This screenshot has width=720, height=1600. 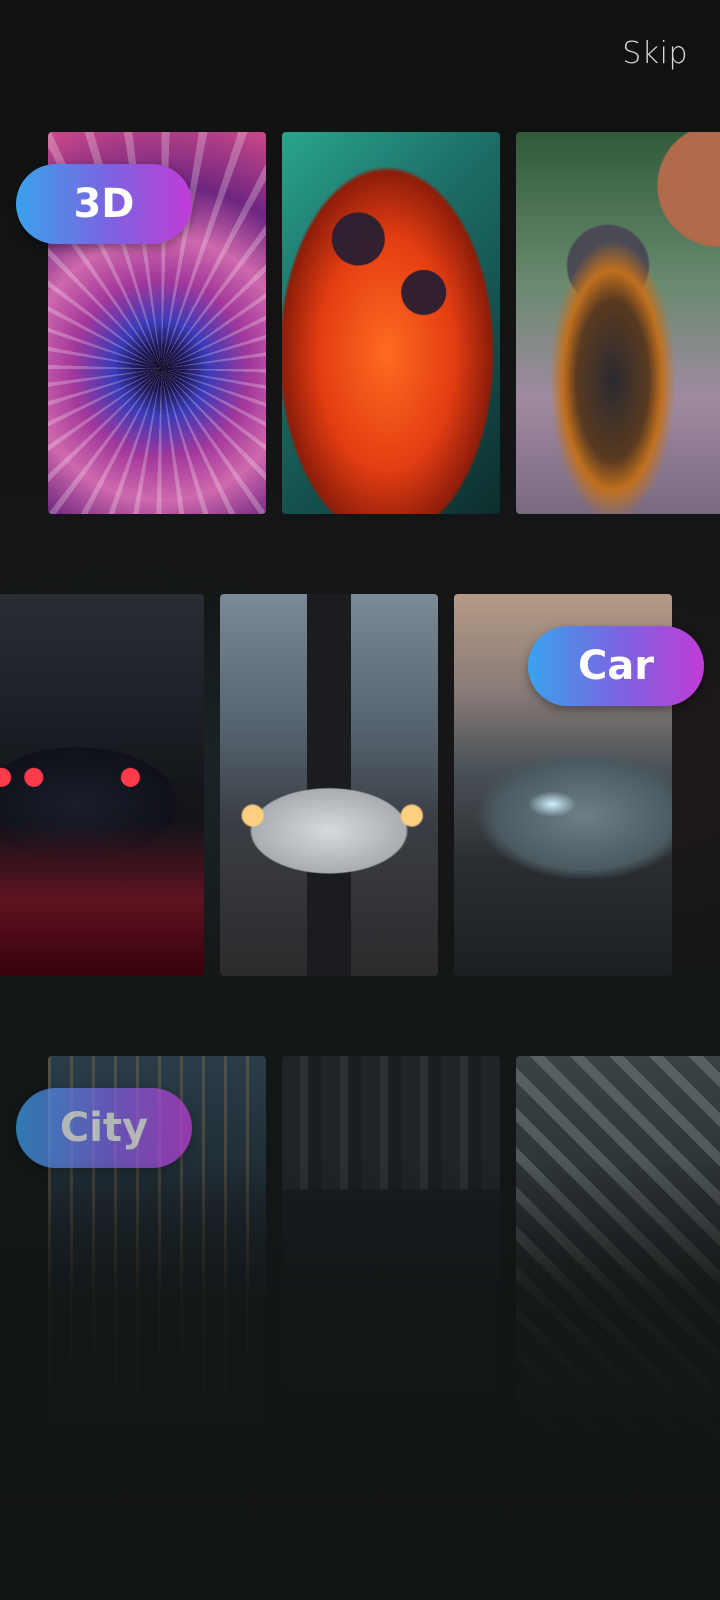 What do you see at coordinates (104, 1128) in the screenshot?
I see `category-pill-city: City` at bounding box center [104, 1128].